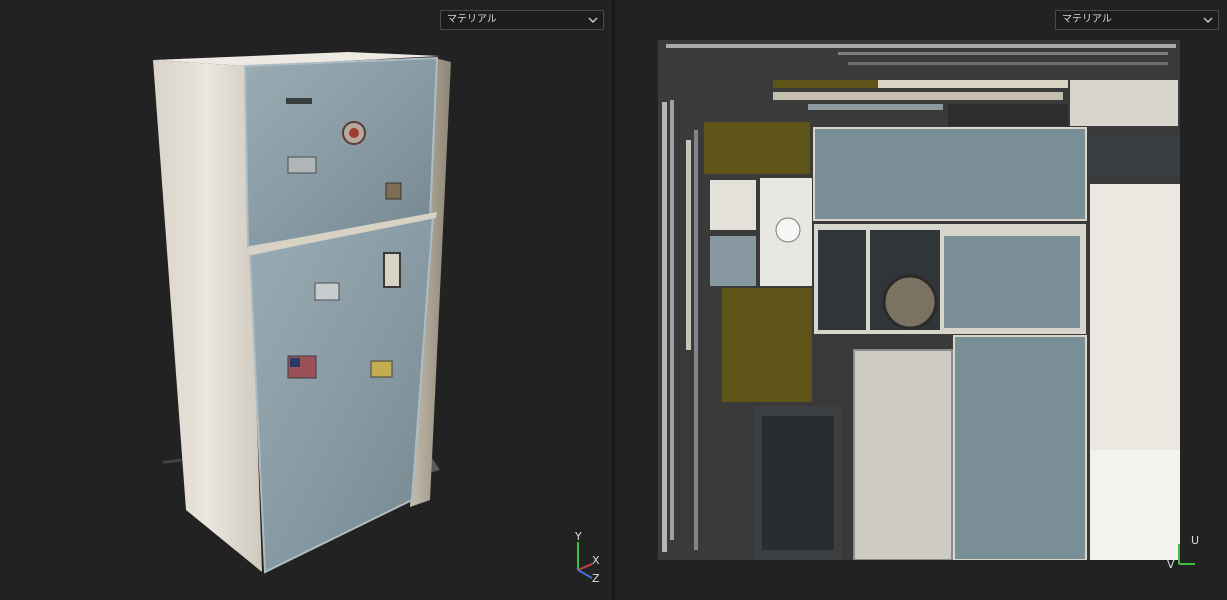  What do you see at coordinates (587, 557) in the screenshot?
I see `axis-gizmo-3d: Y X Z` at bounding box center [587, 557].